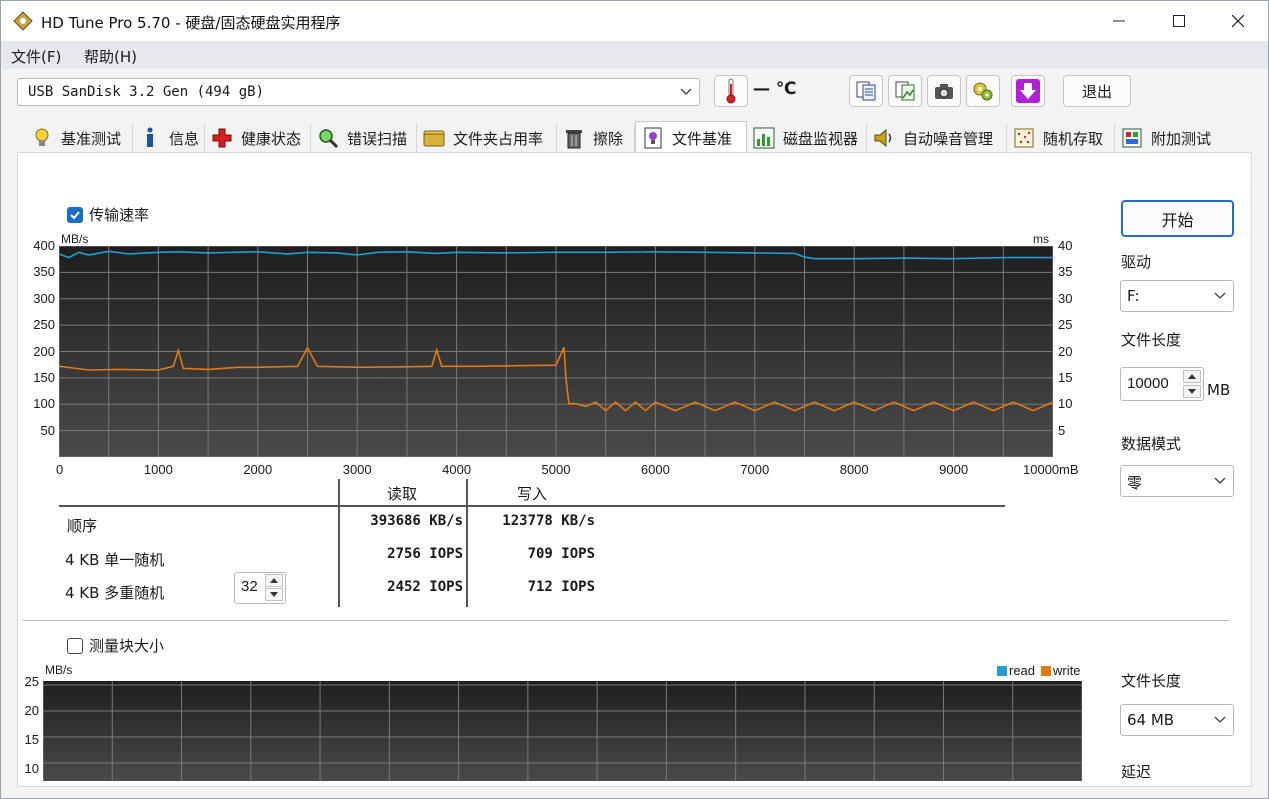 The height and width of the screenshot is (799, 1269). Describe the element at coordinates (119, 215) in the screenshot. I see `transfer-rate-label: 传输速率` at that location.